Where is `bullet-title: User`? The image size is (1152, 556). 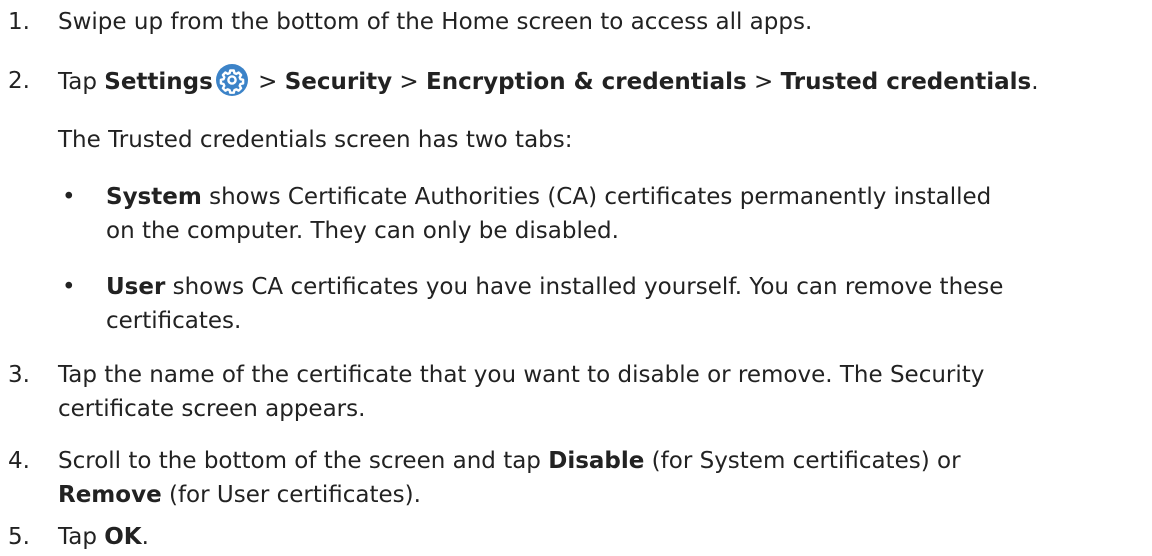
bullet-title: User is located at coordinates (136, 287).